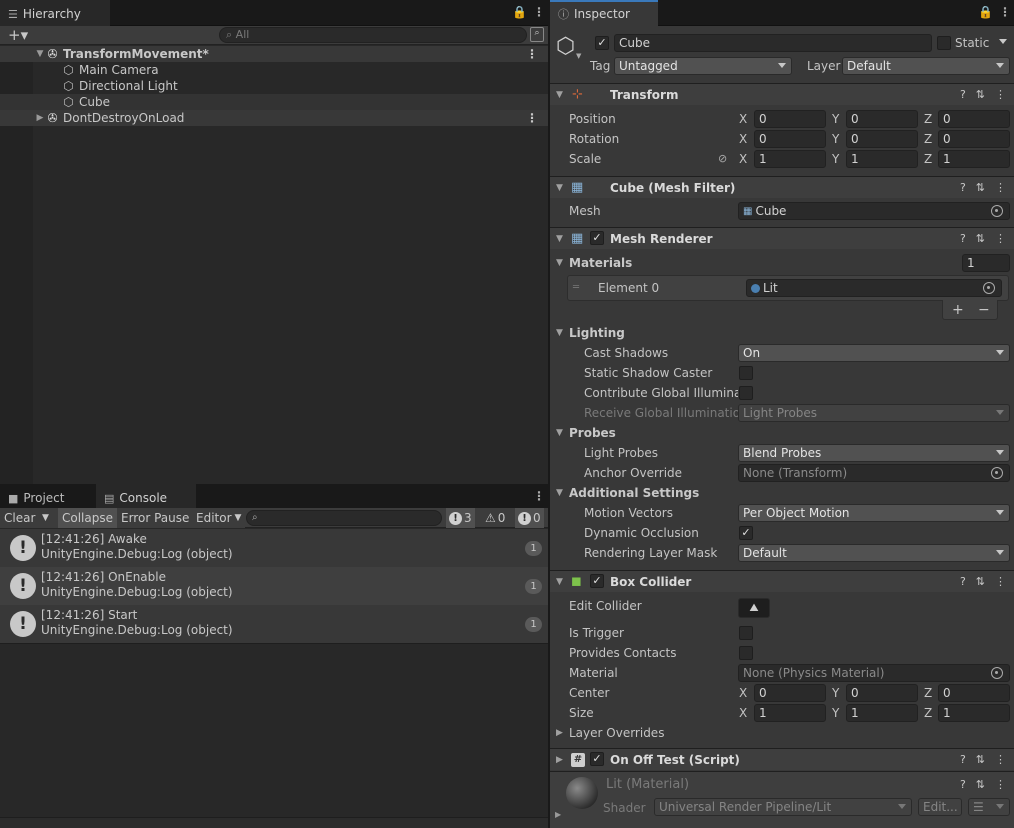 The height and width of the screenshot is (828, 1014). Describe the element at coordinates (974, 119) in the screenshot. I see `position-z-field: 0` at that location.